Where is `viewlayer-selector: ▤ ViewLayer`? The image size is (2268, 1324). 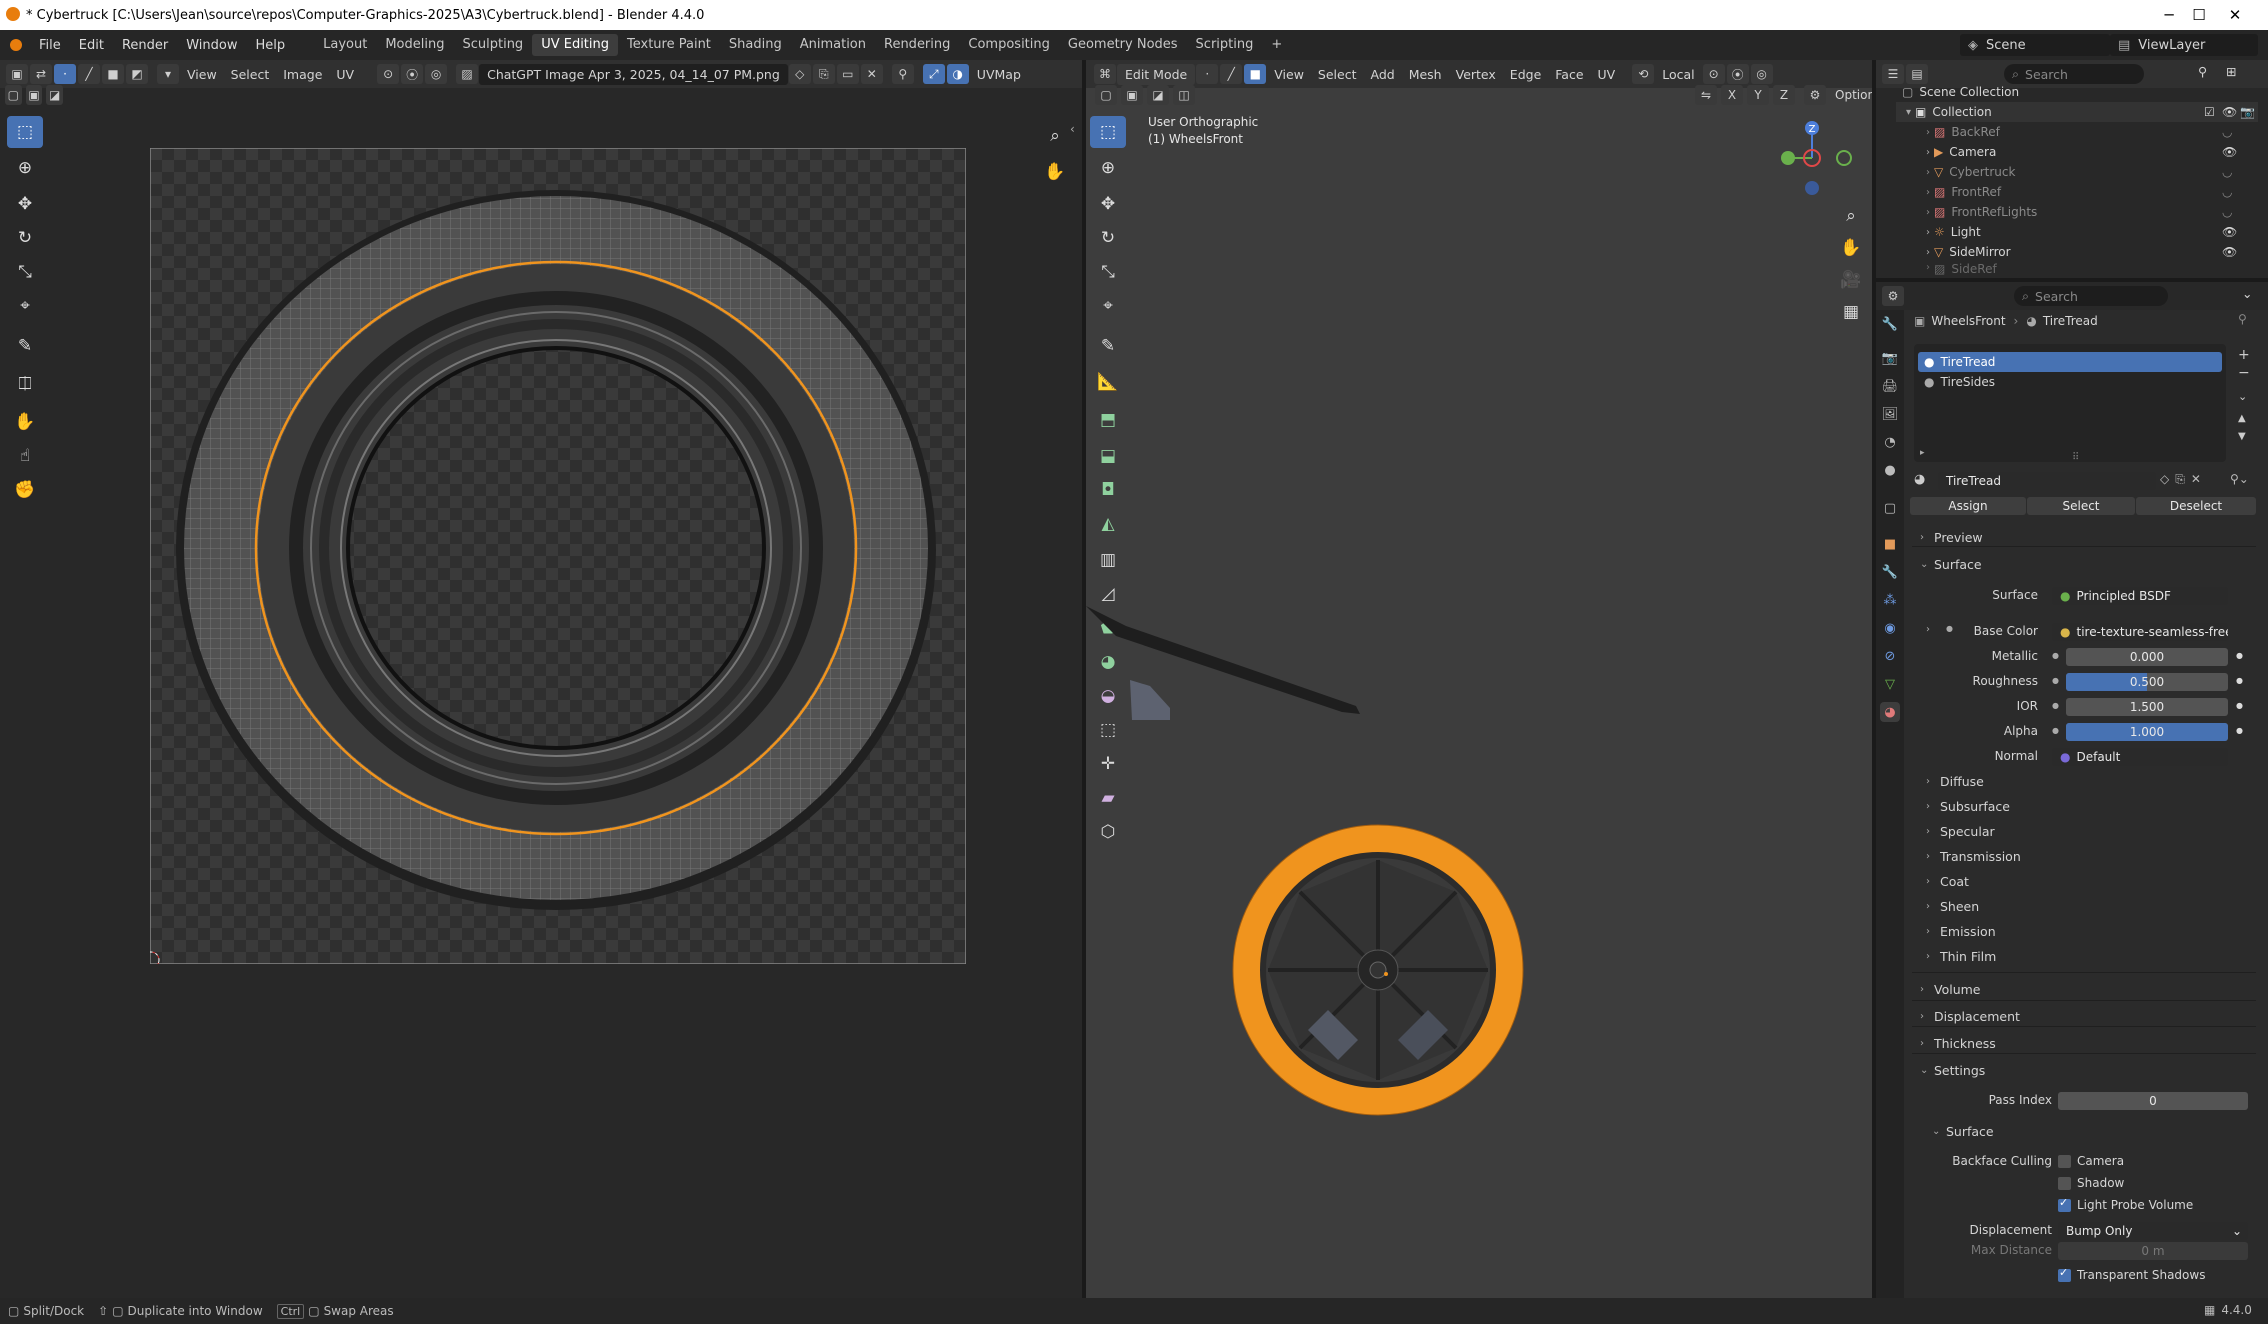 viewlayer-selector: ▤ ViewLayer is located at coordinates (2184, 45).